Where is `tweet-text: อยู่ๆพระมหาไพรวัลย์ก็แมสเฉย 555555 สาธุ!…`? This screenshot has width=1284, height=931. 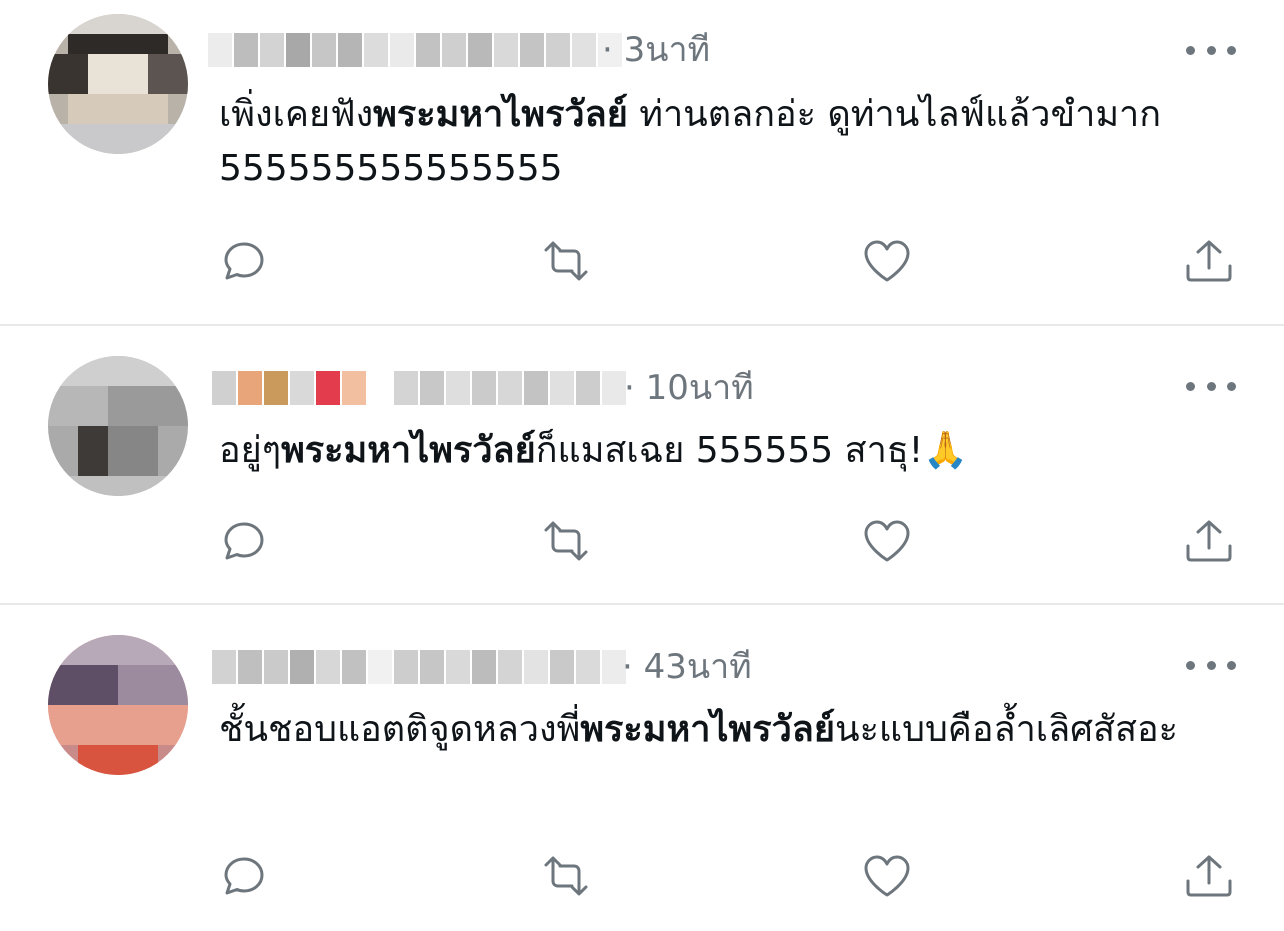
tweet-text: อยู่ๆพระมหาไพรวัลย์ก็แมสเฉย 555555 สาธุ!… is located at coordinates (724, 451).